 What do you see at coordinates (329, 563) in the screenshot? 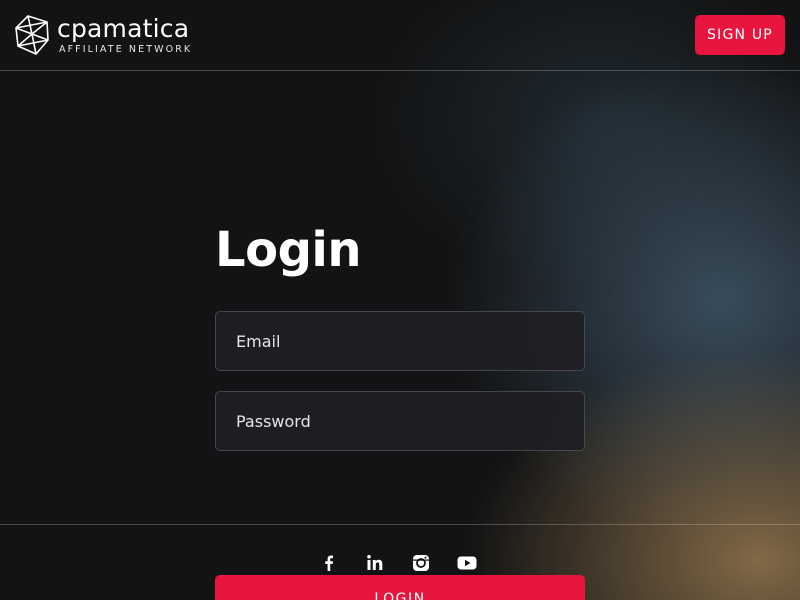
I see `facebook-icon` at bounding box center [329, 563].